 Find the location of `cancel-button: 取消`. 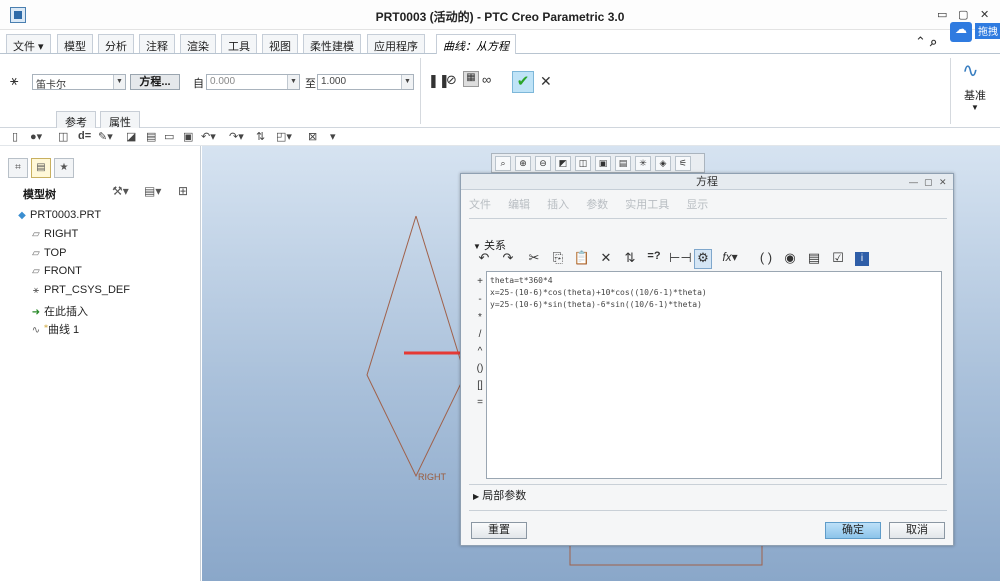

cancel-button: 取消 is located at coordinates (917, 530).